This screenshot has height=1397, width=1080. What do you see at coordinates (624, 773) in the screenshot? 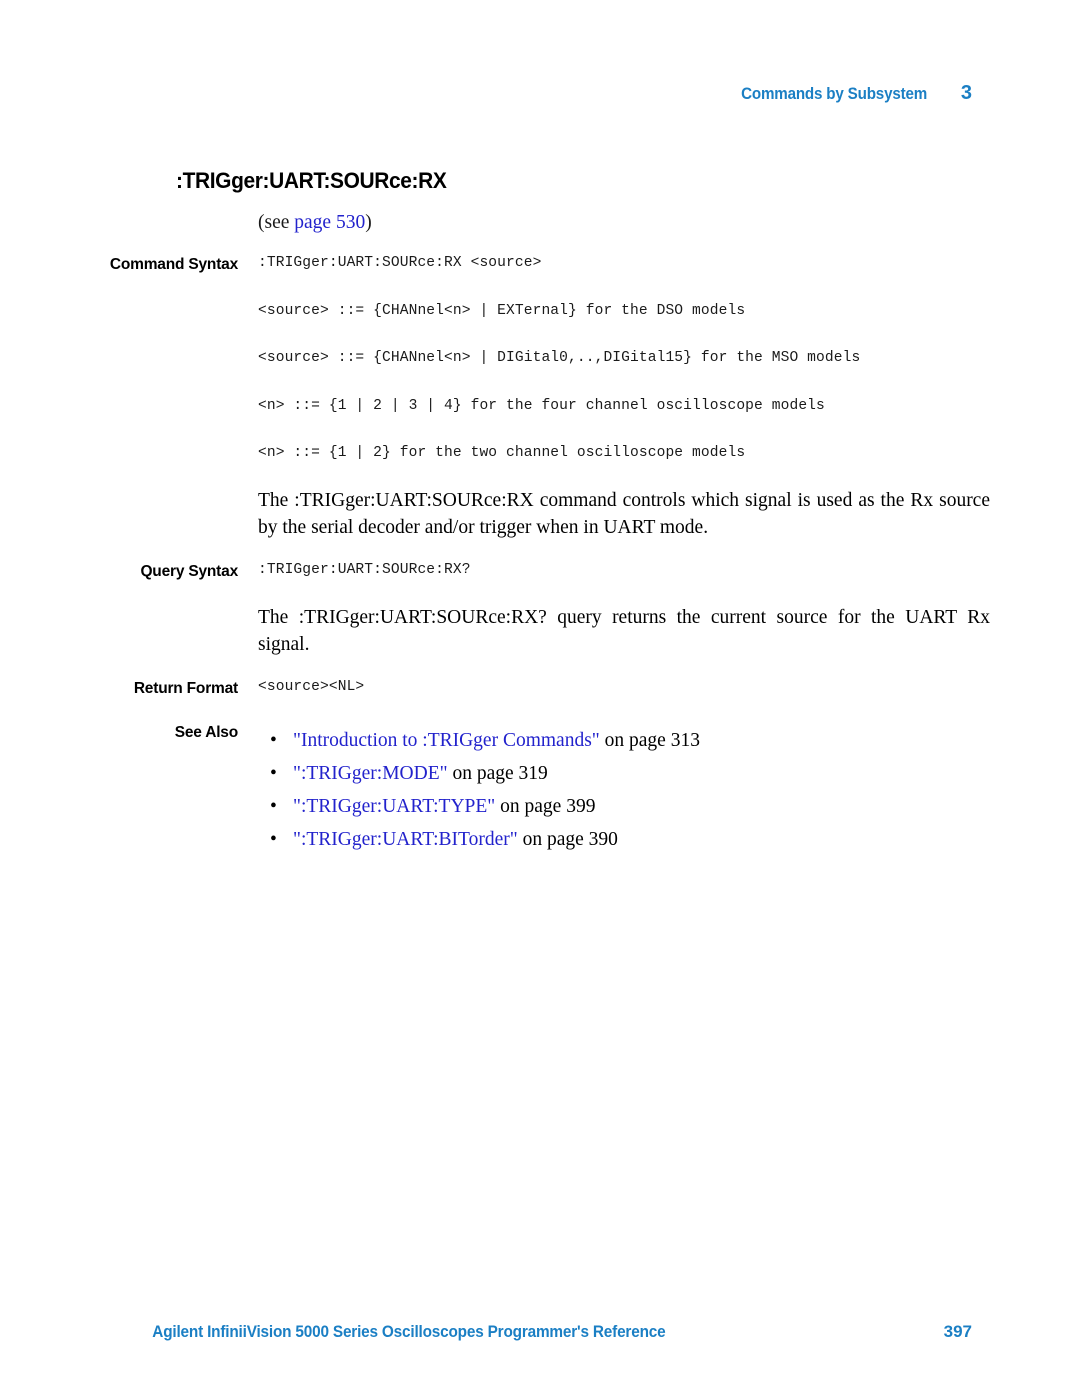
I see `list-item: • ":TRIGger:MODE" on page 319` at bounding box center [624, 773].